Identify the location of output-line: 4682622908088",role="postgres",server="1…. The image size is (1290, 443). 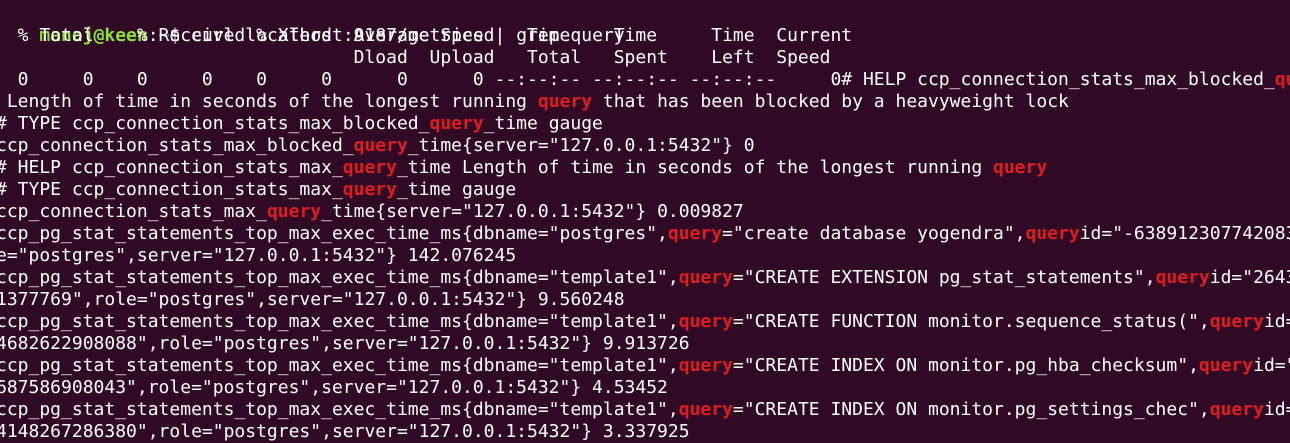
(345, 344).